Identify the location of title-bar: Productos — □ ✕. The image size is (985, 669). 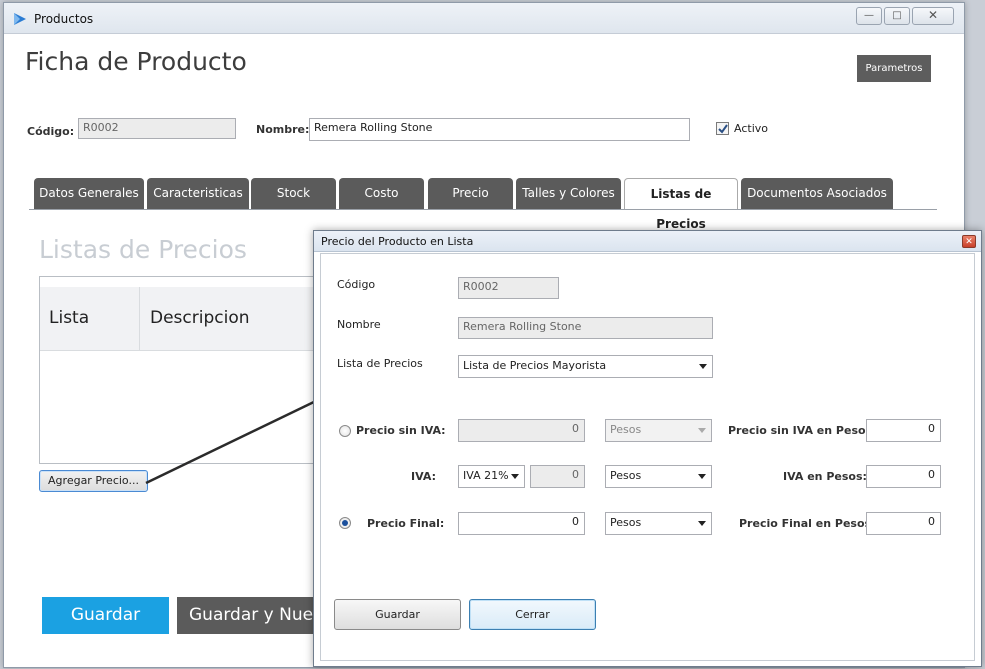
(484, 18).